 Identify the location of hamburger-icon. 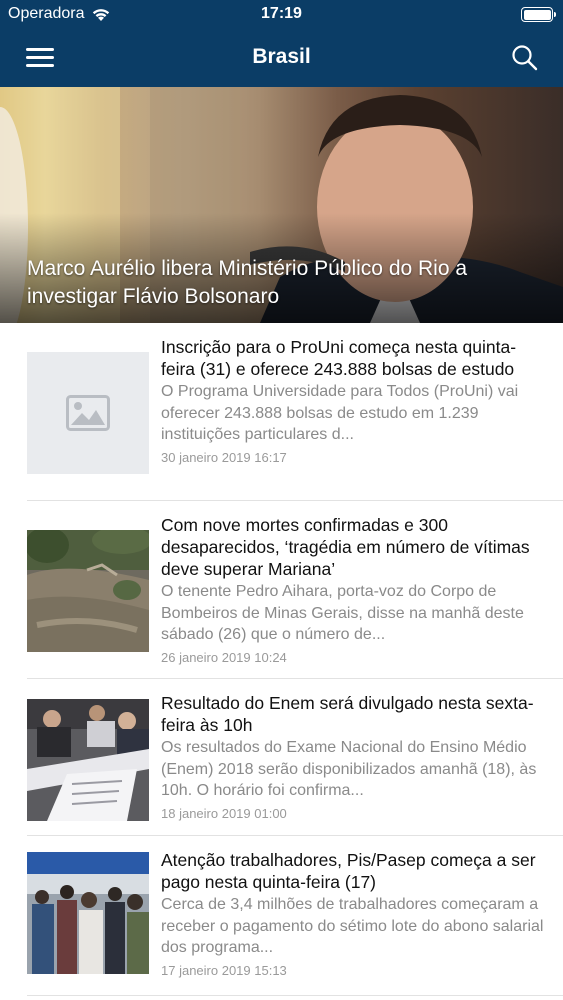
(40, 49).